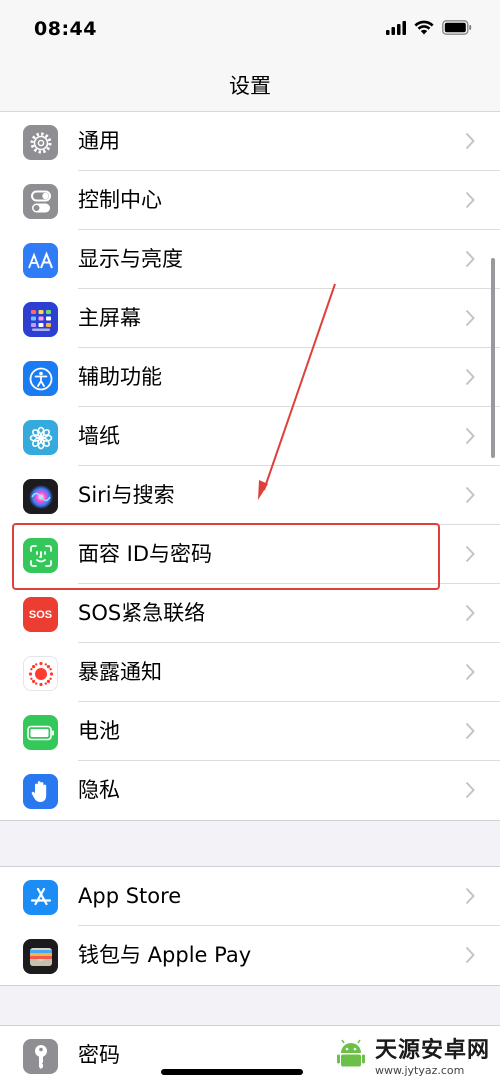 The height and width of the screenshot is (1083, 500). I want to click on status-bar: 08:44, so click(250, 29).